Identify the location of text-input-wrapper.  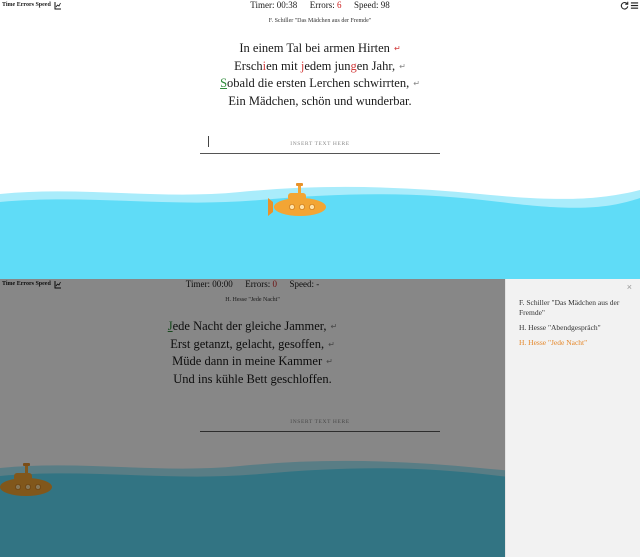
(320, 143).